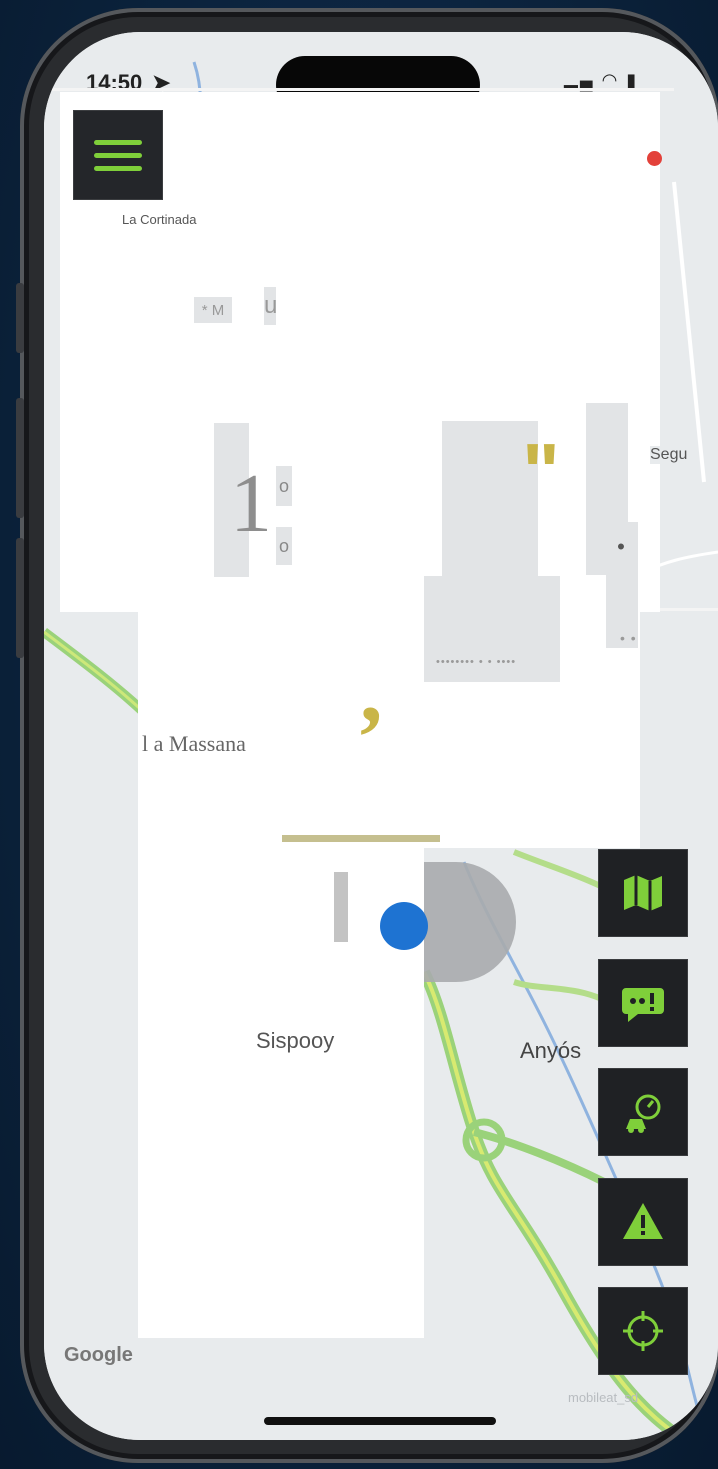  Describe the element at coordinates (284, 546) in the screenshot. I see `overlay-small-o-bottom: o` at that location.